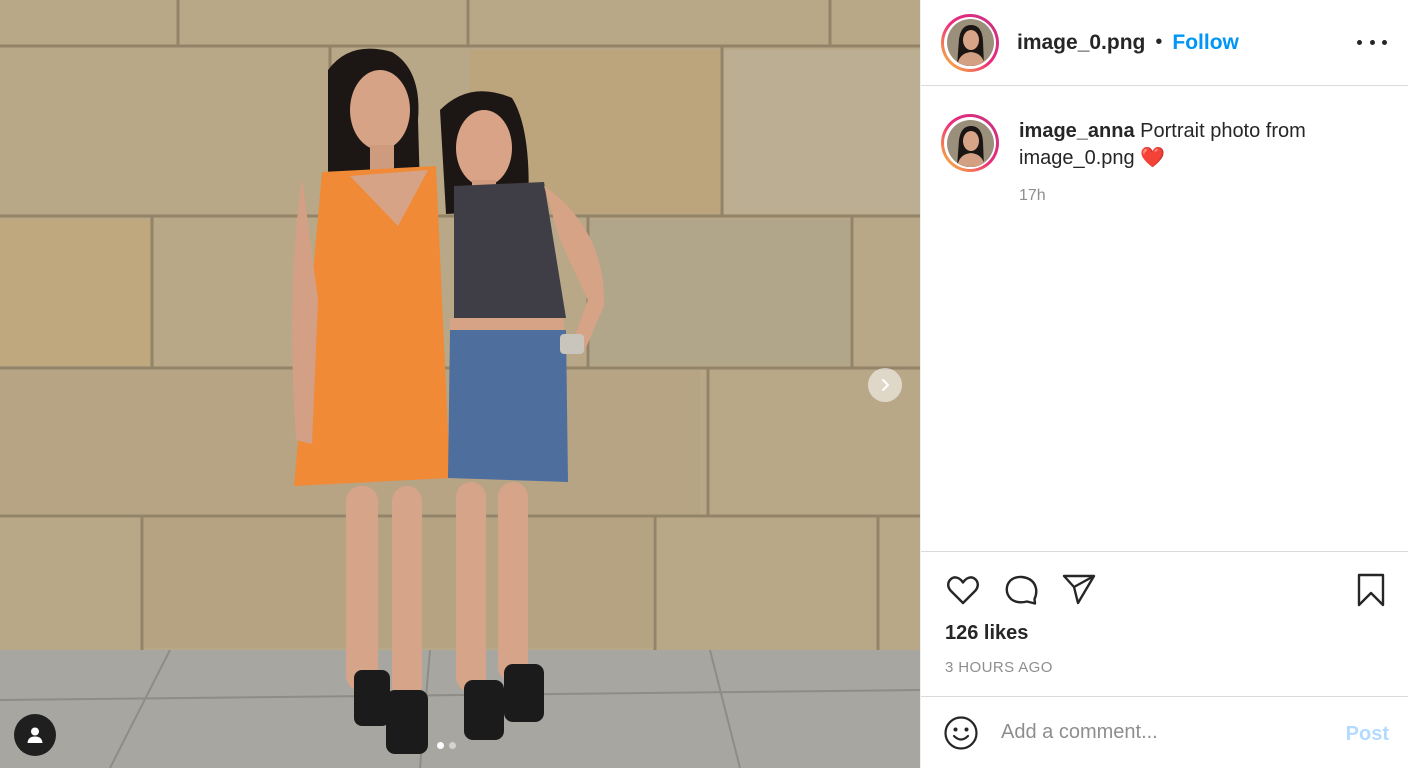 The width and height of the screenshot is (1408, 768). Describe the element at coordinates (1164, 623) in the screenshot. I see `post-actions: 126 likes 3 HOURS AGO` at that location.